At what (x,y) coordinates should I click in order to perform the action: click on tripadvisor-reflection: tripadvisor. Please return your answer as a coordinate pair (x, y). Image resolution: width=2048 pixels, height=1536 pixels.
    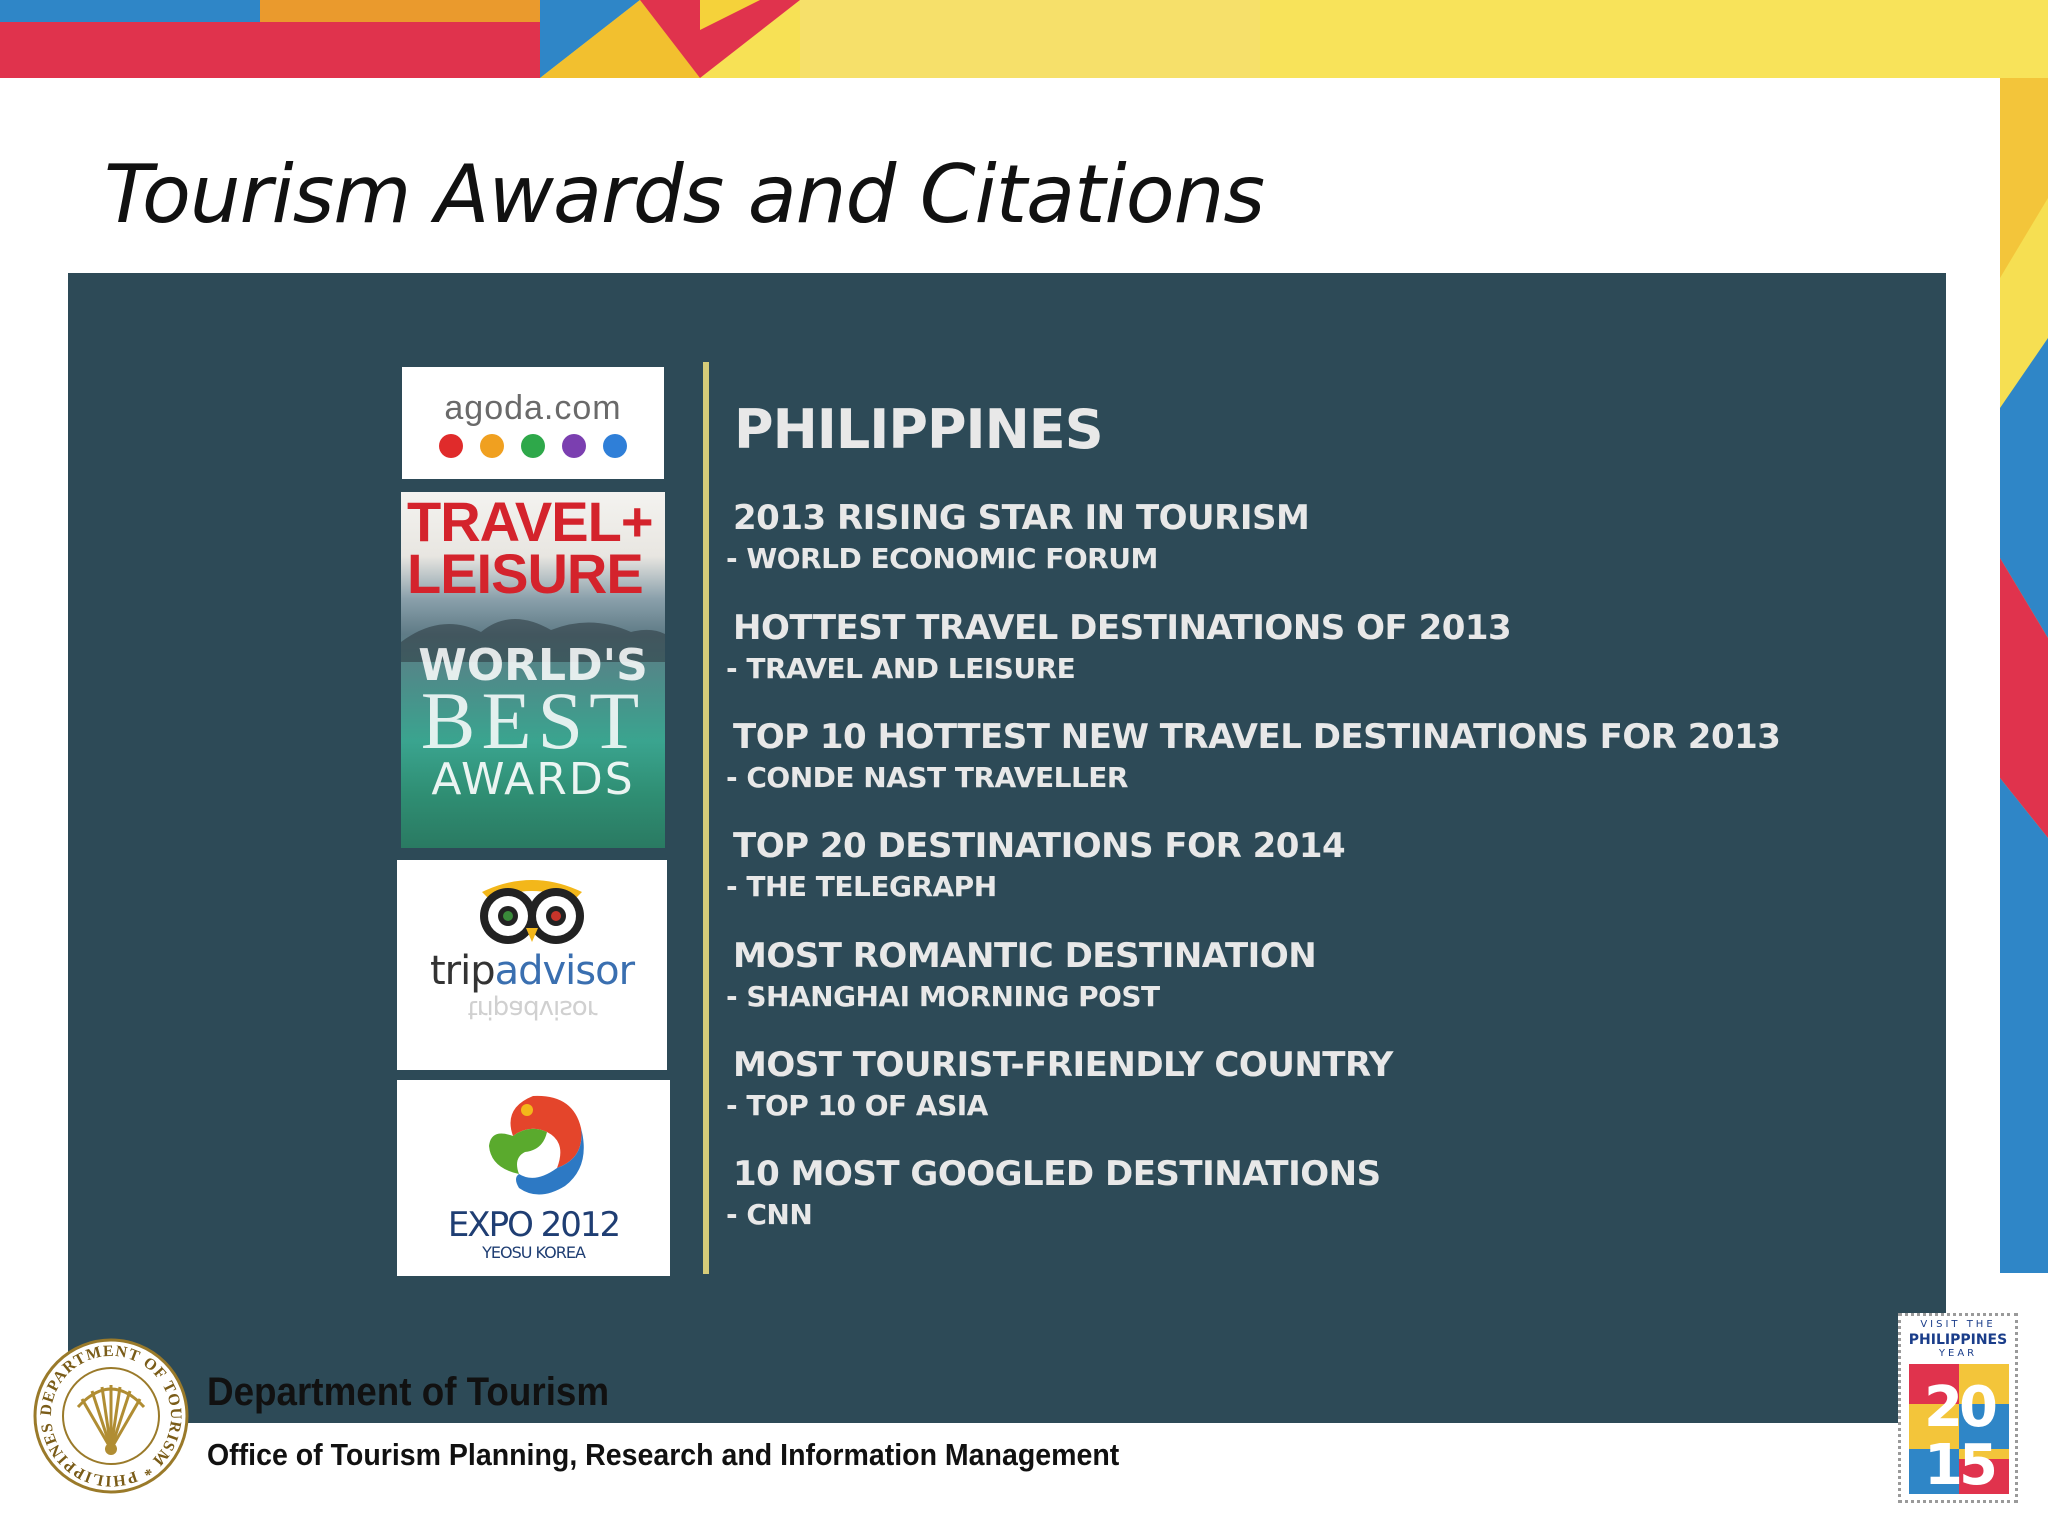
    Looking at the image, I should click on (532, 1009).